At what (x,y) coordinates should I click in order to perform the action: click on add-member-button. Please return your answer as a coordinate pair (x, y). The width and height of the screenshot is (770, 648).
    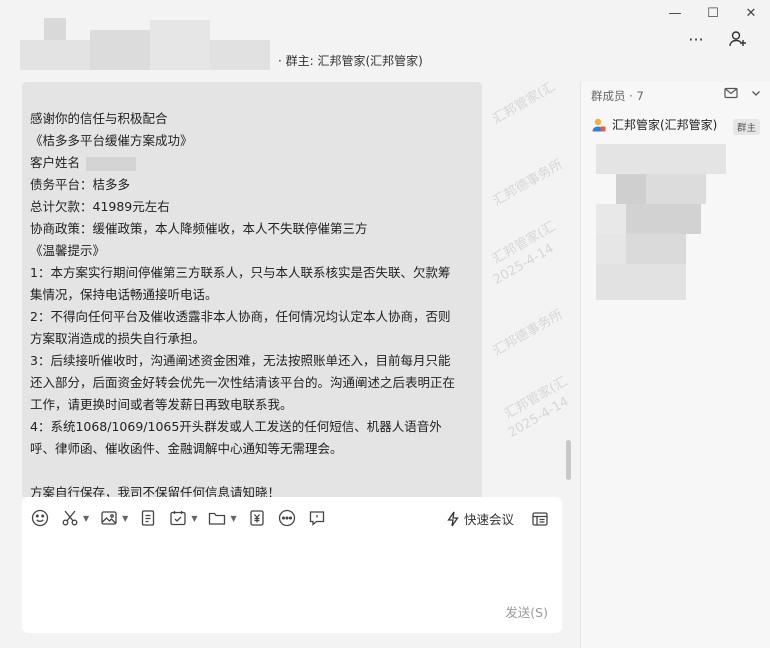
    Looking at the image, I should click on (738, 39).